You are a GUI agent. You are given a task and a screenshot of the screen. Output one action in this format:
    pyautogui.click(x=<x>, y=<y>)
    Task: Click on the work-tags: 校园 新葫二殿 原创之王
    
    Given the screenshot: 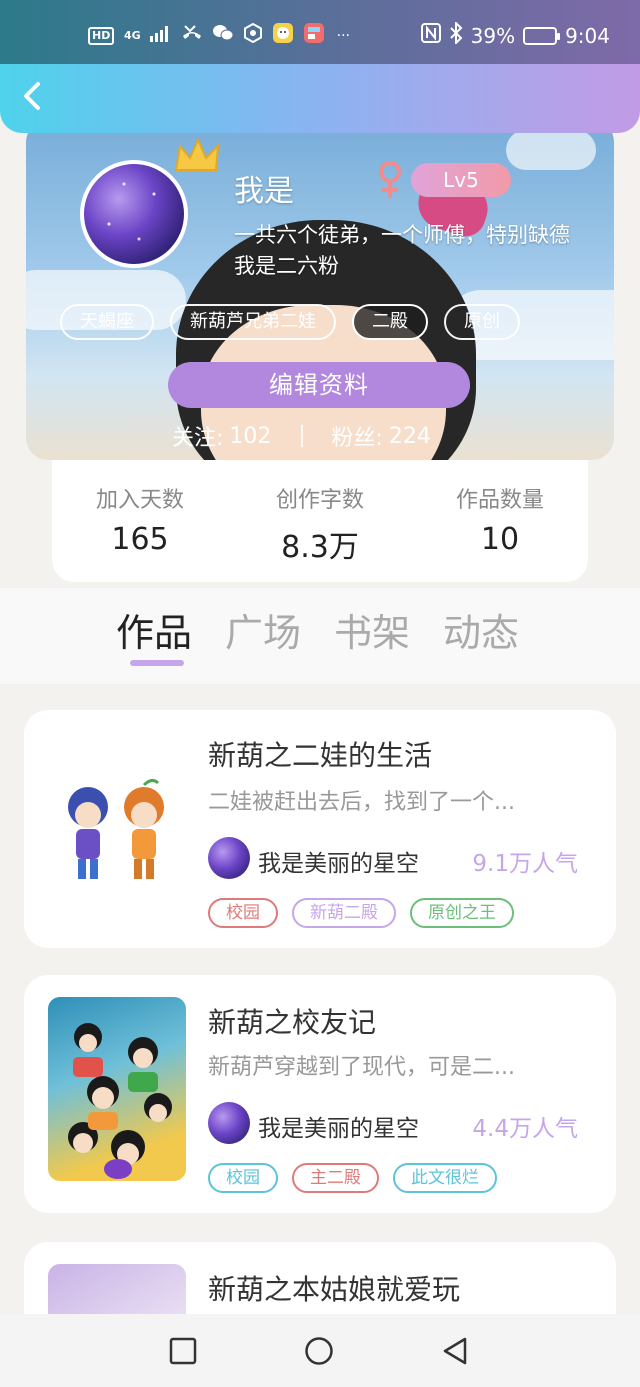 What is the action you would take?
    pyautogui.click(x=361, y=913)
    